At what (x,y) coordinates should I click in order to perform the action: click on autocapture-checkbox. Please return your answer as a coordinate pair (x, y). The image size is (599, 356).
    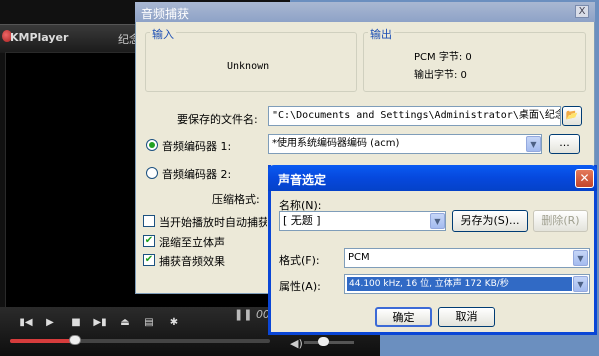
    Looking at the image, I should click on (149, 221).